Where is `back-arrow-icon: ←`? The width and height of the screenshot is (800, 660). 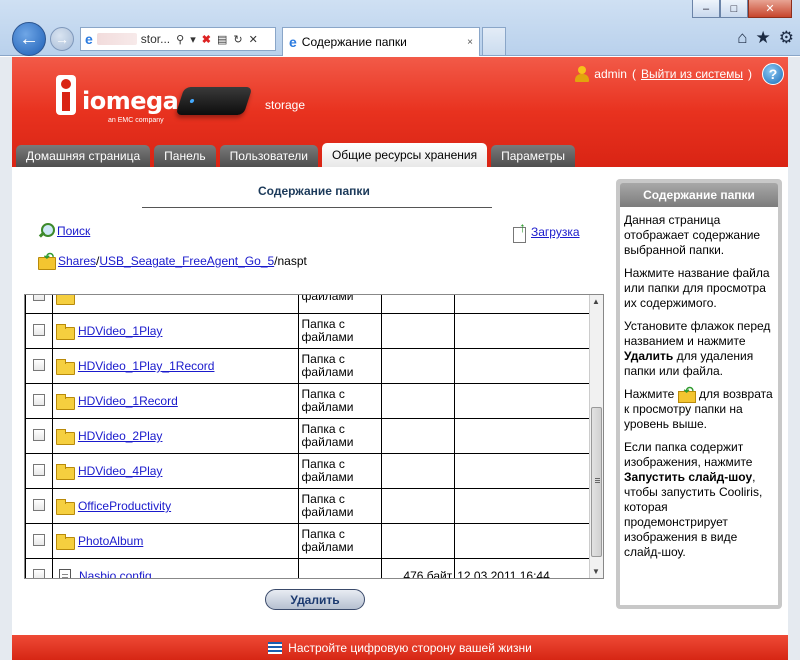 back-arrow-icon: ← is located at coordinates (29, 39).